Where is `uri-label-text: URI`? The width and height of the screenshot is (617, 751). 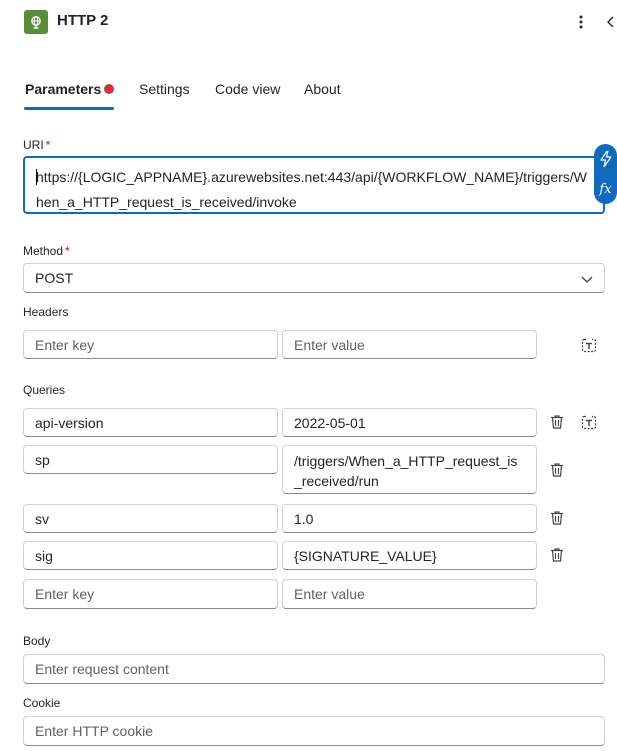 uri-label-text: URI is located at coordinates (33, 145).